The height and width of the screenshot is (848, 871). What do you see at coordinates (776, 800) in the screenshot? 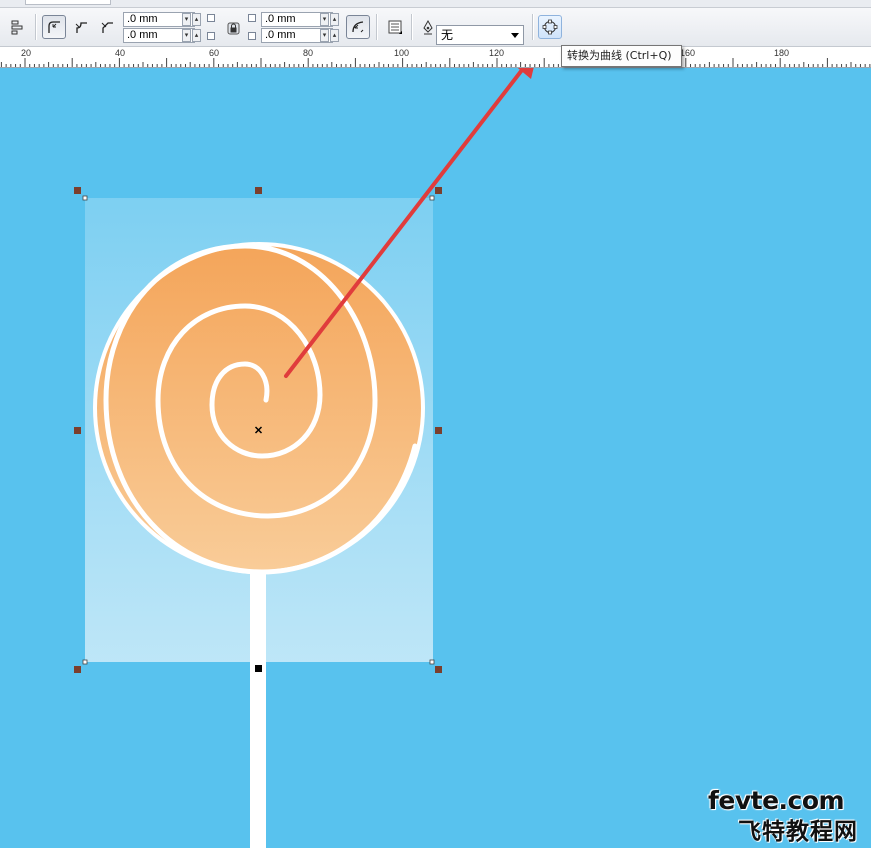
I see `watermark-domain: fevte.com` at bounding box center [776, 800].